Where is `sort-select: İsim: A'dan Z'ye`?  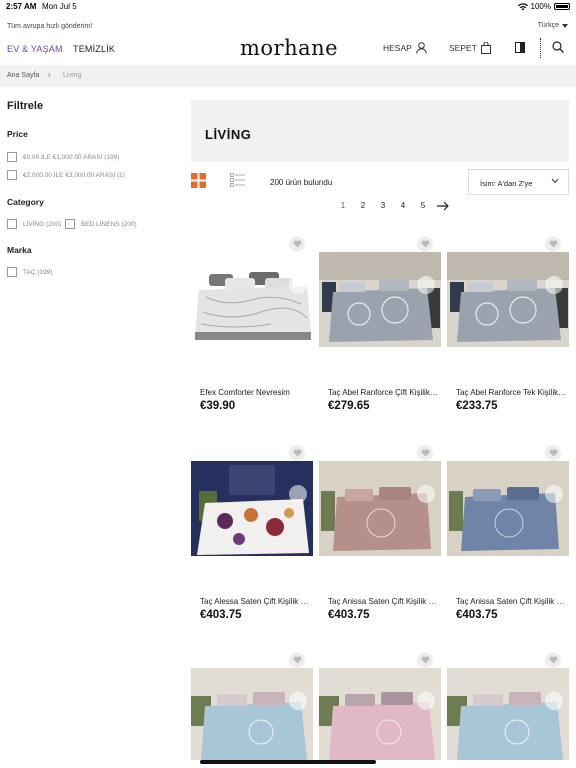
sort-select: İsim: A'dan Z'ye is located at coordinates (518, 182).